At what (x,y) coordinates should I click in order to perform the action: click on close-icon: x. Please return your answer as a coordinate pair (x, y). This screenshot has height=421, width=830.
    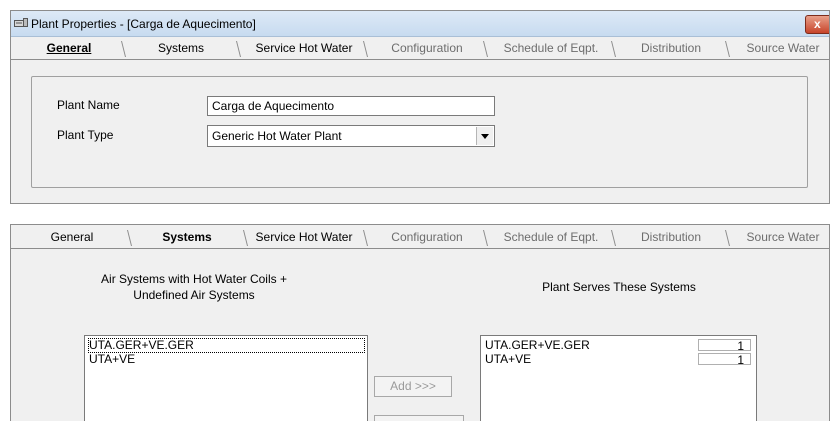
    Looking at the image, I should click on (817, 24).